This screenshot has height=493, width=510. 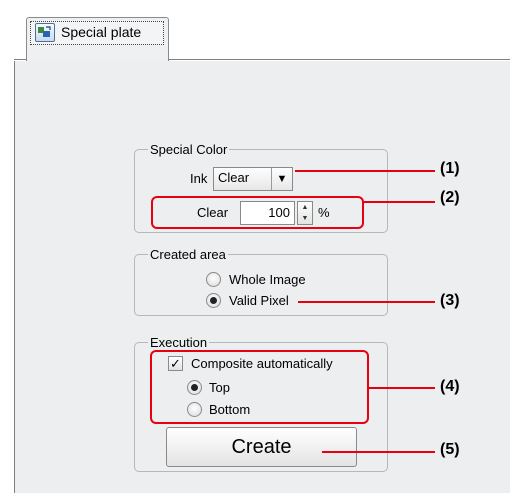 What do you see at coordinates (199, 178) in the screenshot?
I see `ink-label: Ink` at bounding box center [199, 178].